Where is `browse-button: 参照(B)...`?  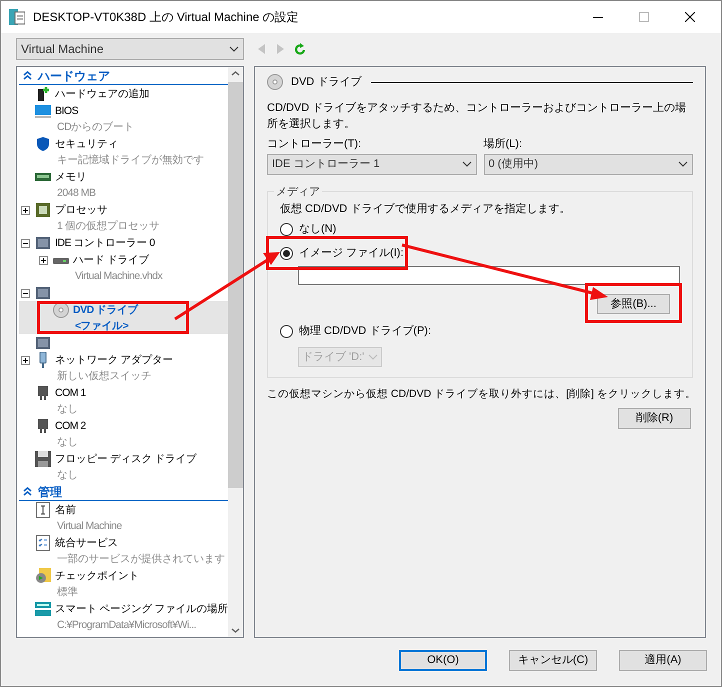 browse-button: 参照(B)... is located at coordinates (633, 304).